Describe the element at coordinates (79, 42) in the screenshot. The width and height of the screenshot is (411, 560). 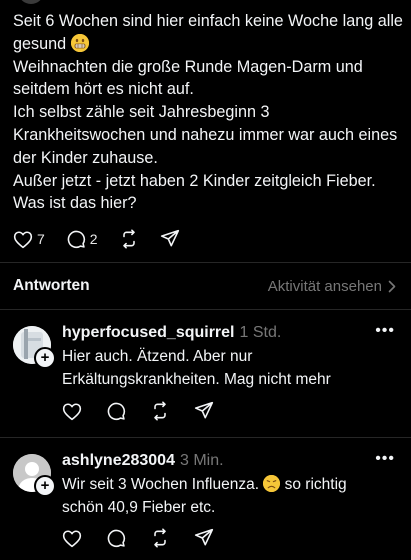
I see `grimacing-face-emoji-icon` at that location.